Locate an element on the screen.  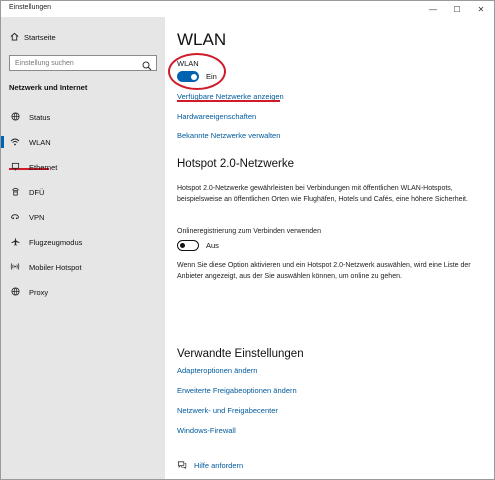
help-label: Hilfe anfordern is located at coordinates (219, 465).